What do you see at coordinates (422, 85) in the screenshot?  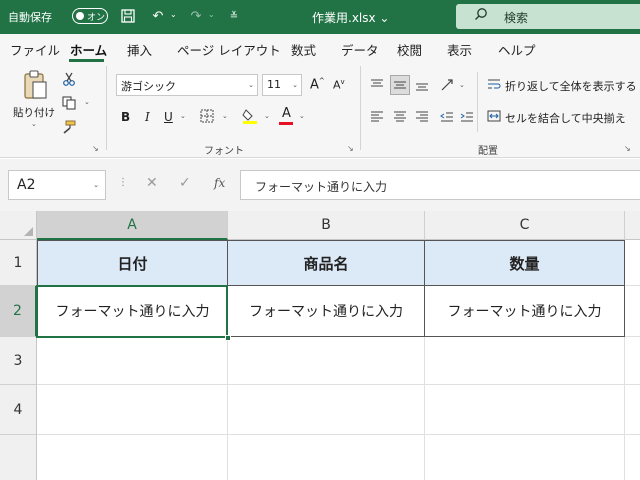 I see `align-bottom-icon` at bounding box center [422, 85].